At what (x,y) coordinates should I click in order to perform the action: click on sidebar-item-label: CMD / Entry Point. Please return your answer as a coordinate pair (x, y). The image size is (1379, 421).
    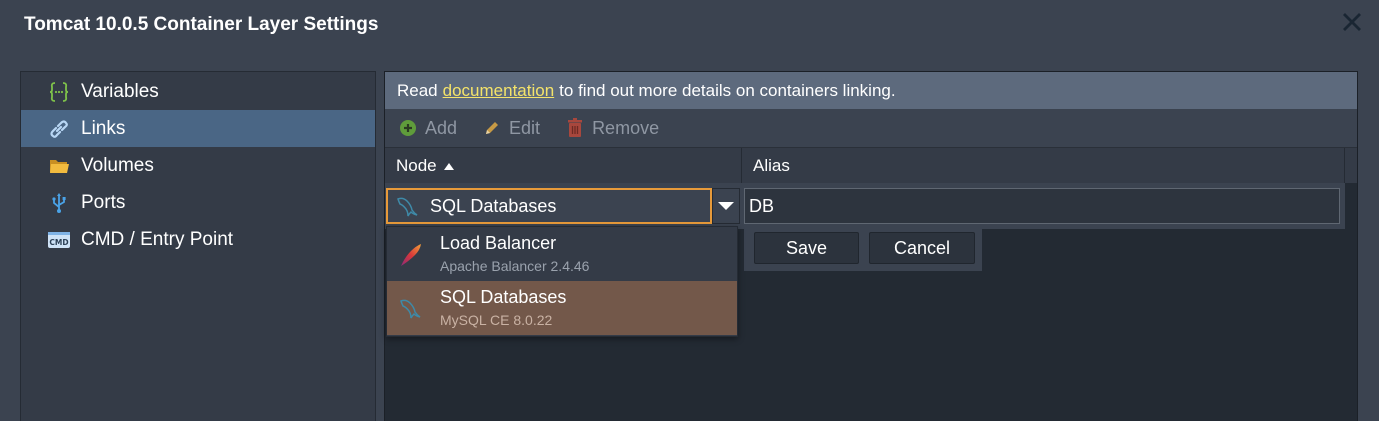
    Looking at the image, I should click on (157, 239).